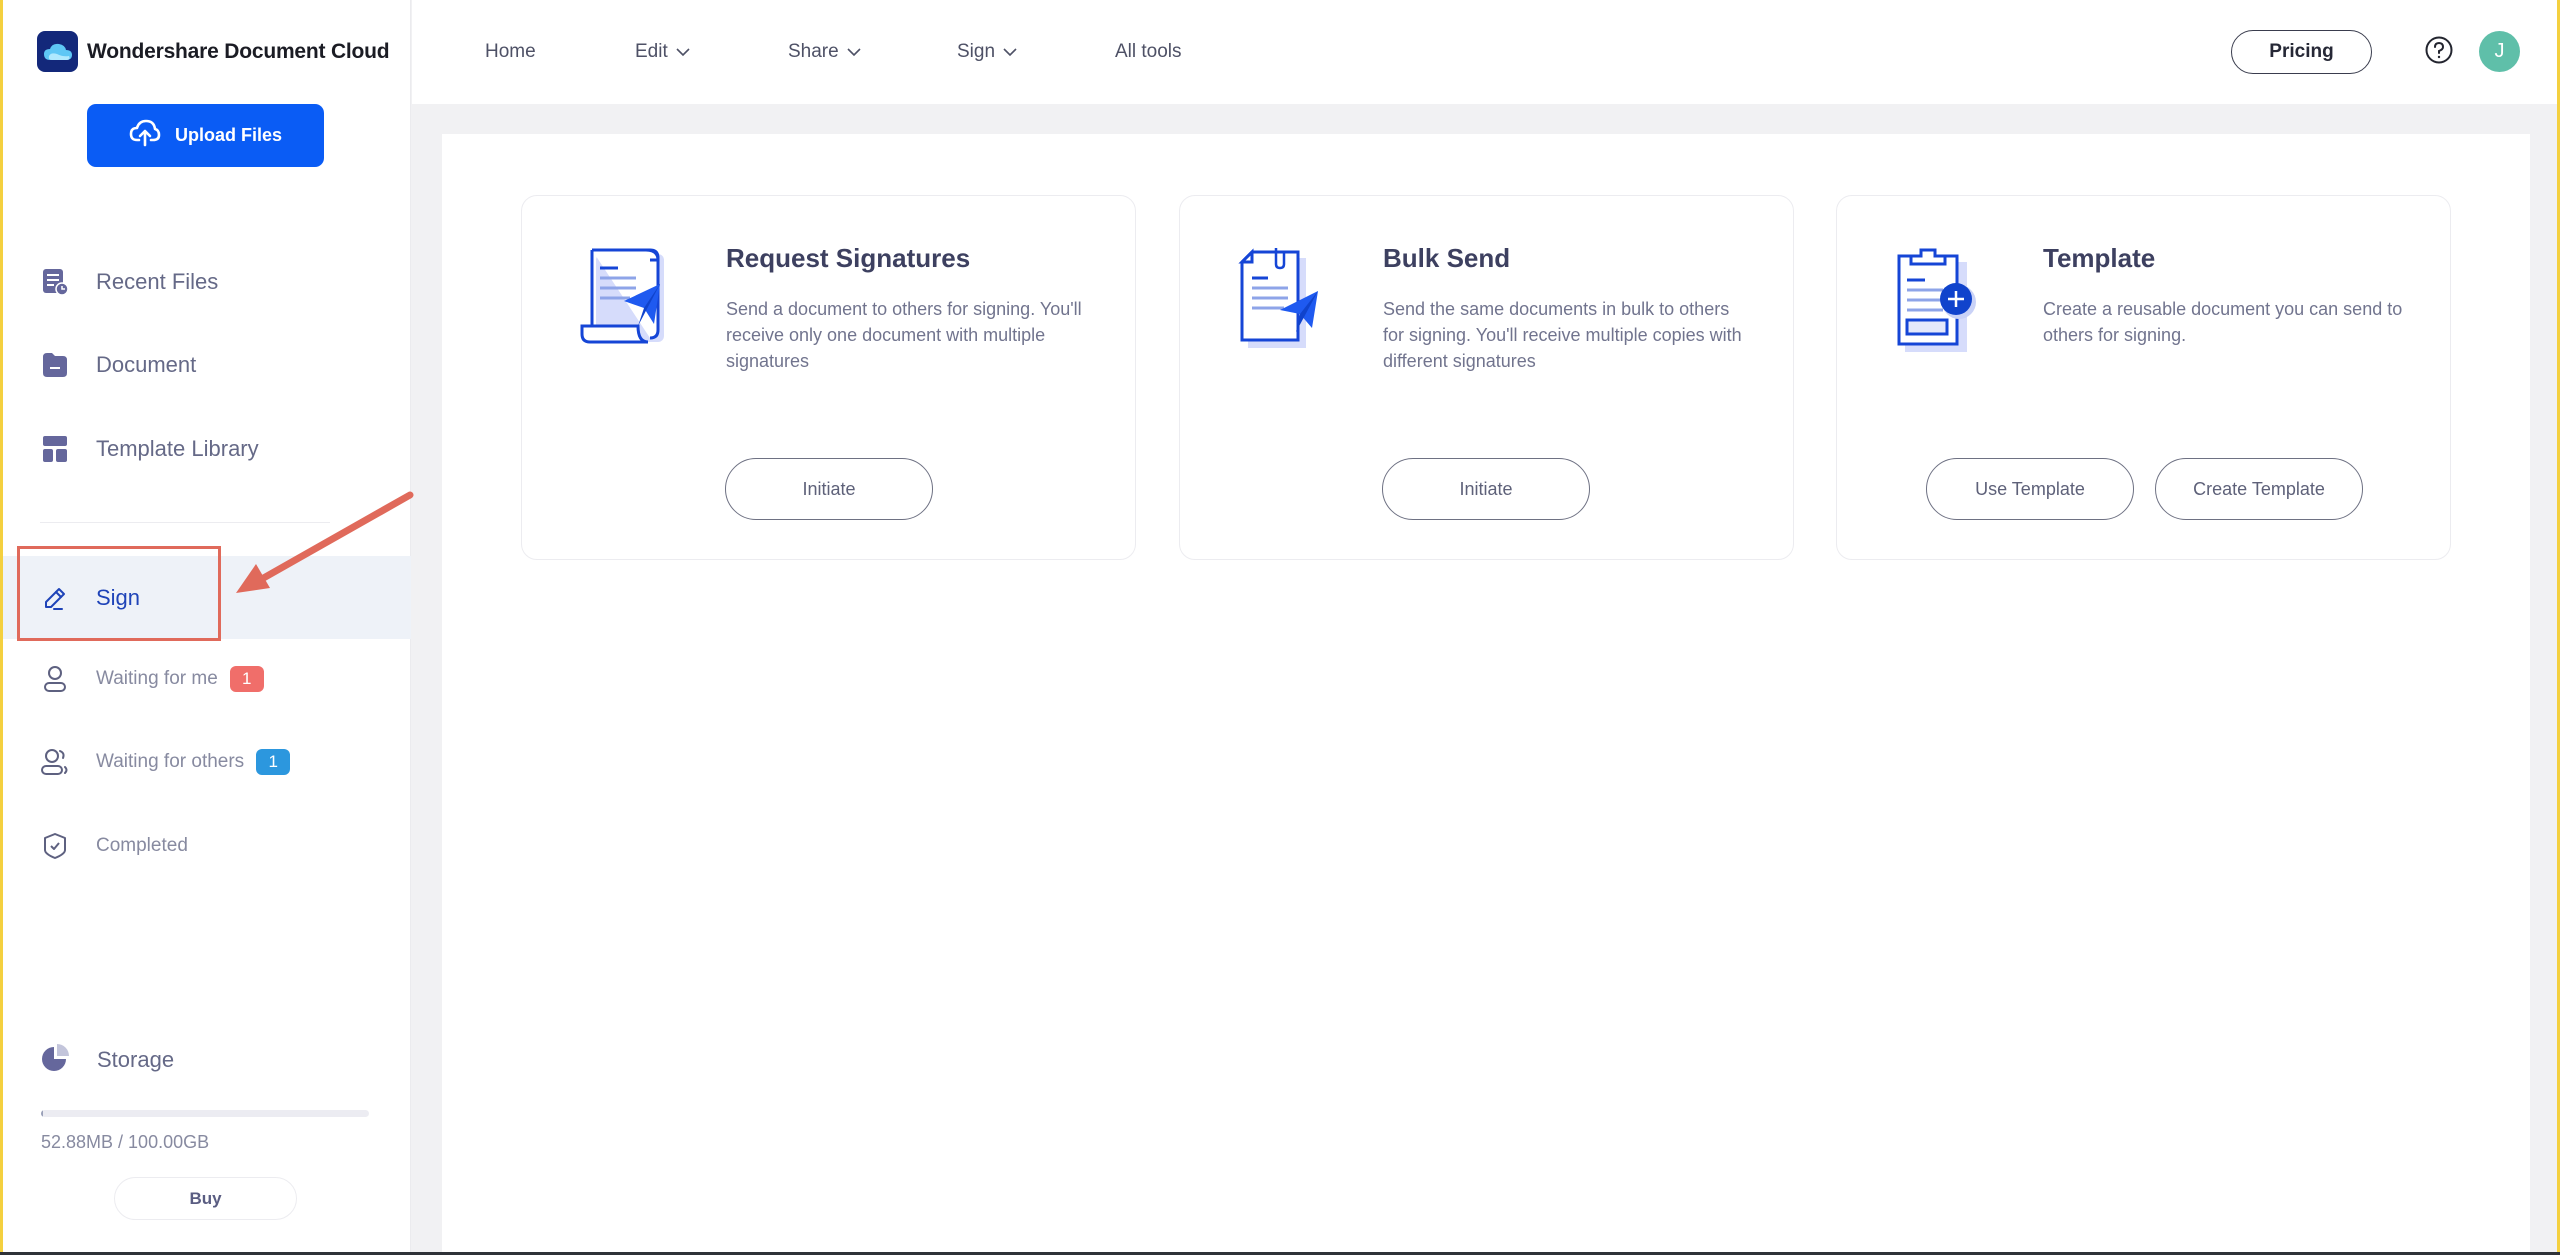  I want to click on sidebar-item-completed: Completed, so click(205, 846).